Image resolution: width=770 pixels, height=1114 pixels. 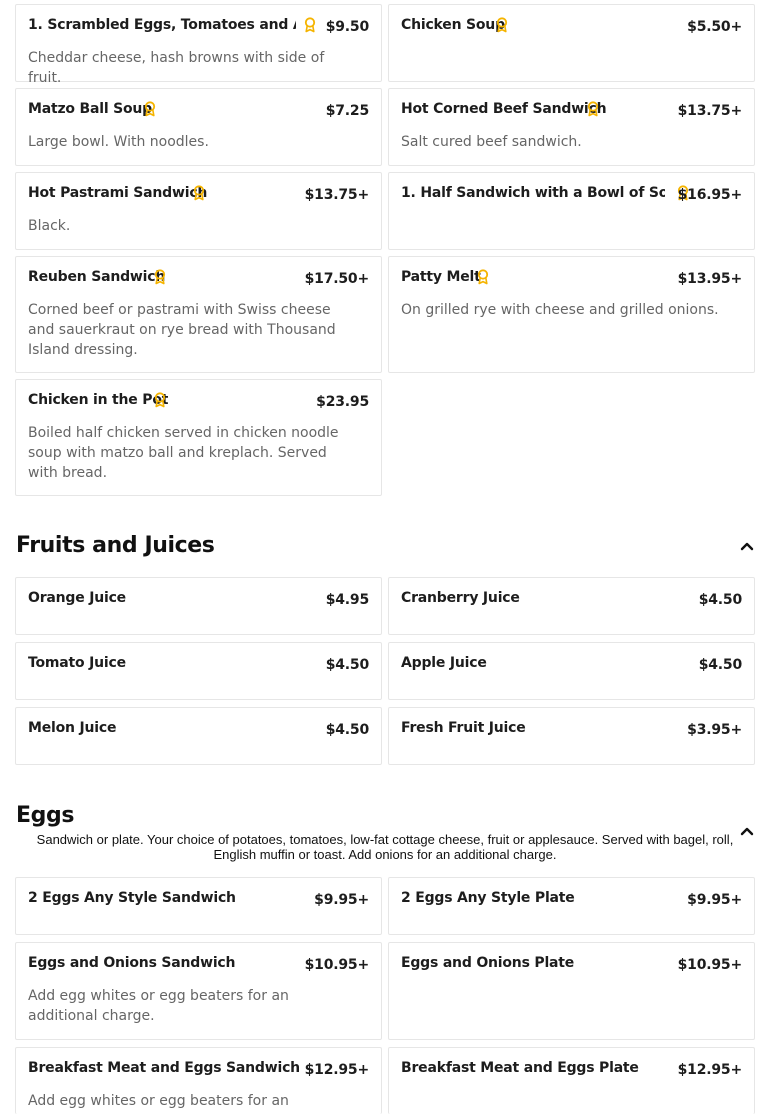 What do you see at coordinates (132, 963) in the screenshot?
I see `item-name: Eggs and Onions Sandwich` at bounding box center [132, 963].